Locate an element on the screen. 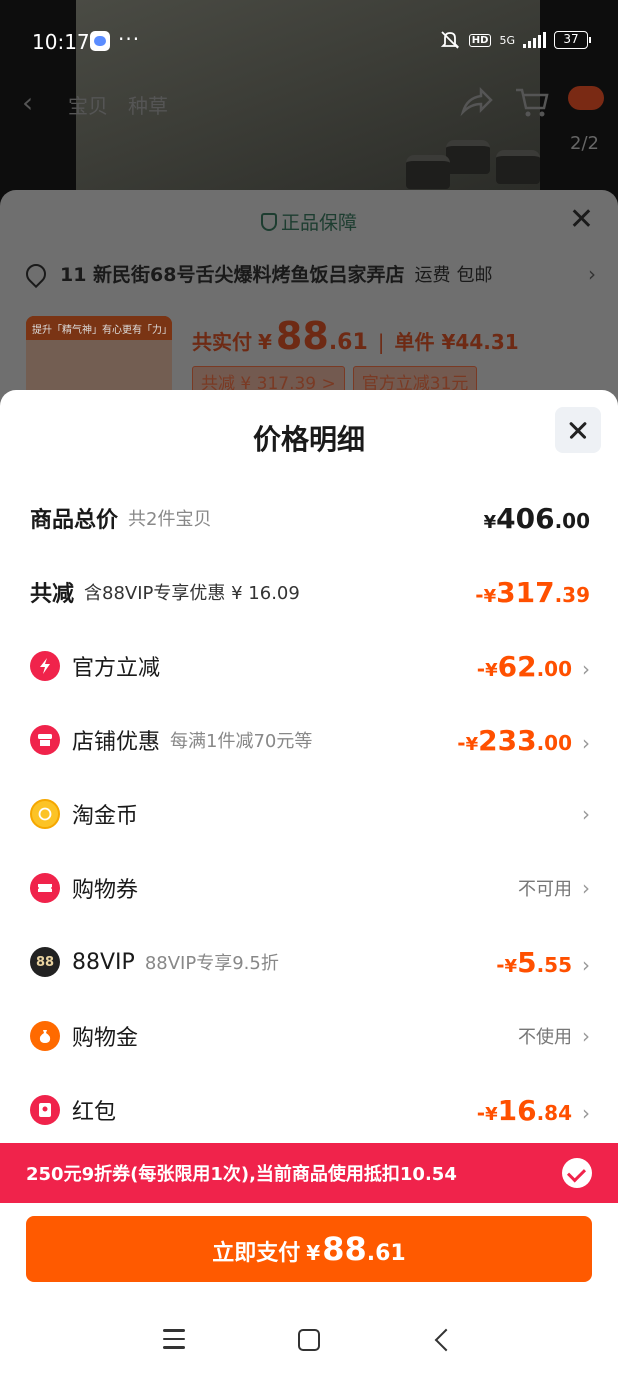  row-store-discount: 店铺优惠 每满1件减70元等 - ¥233.00 › is located at coordinates (310, 740).